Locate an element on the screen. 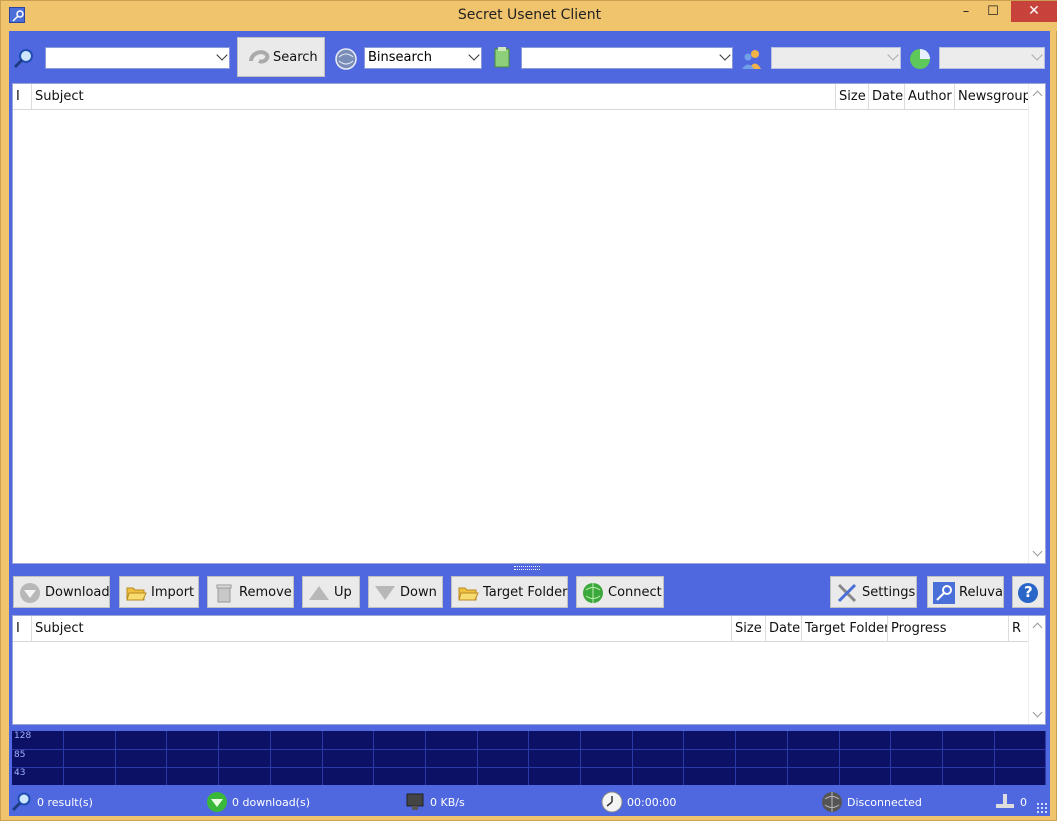  import-button: Import is located at coordinates (159, 592).